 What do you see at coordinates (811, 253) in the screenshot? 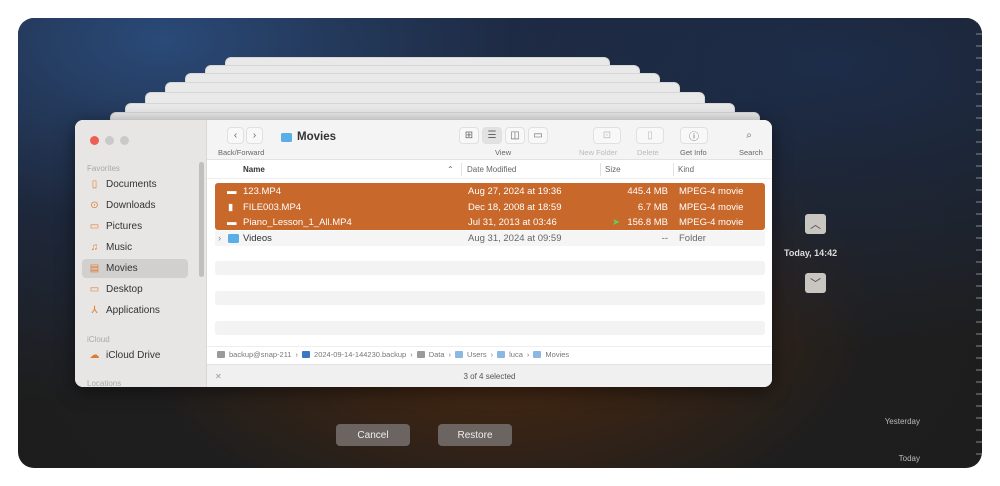
I see `current-backup-time: Today, 14:42` at bounding box center [811, 253].